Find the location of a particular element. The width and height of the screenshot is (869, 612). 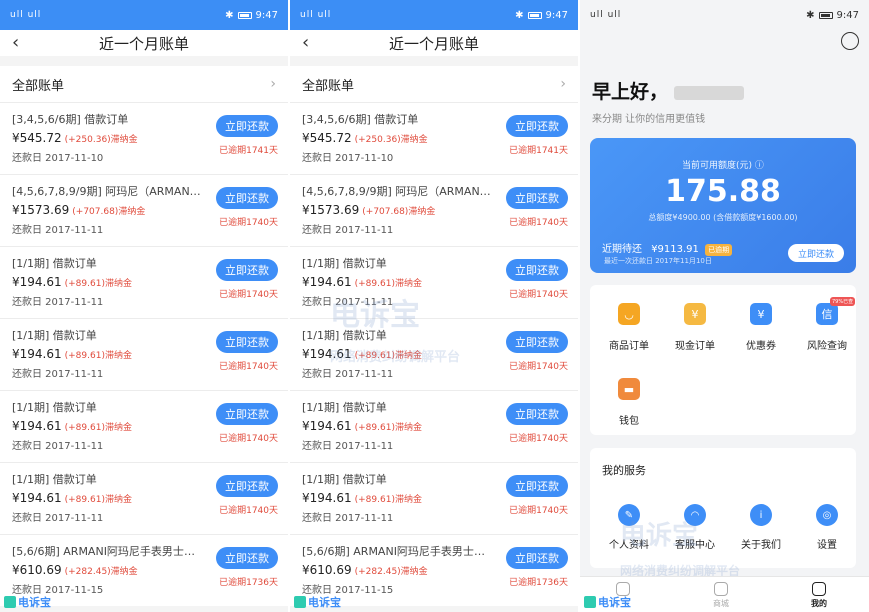

page-title: 近一个月账单 is located at coordinates (433, 43).